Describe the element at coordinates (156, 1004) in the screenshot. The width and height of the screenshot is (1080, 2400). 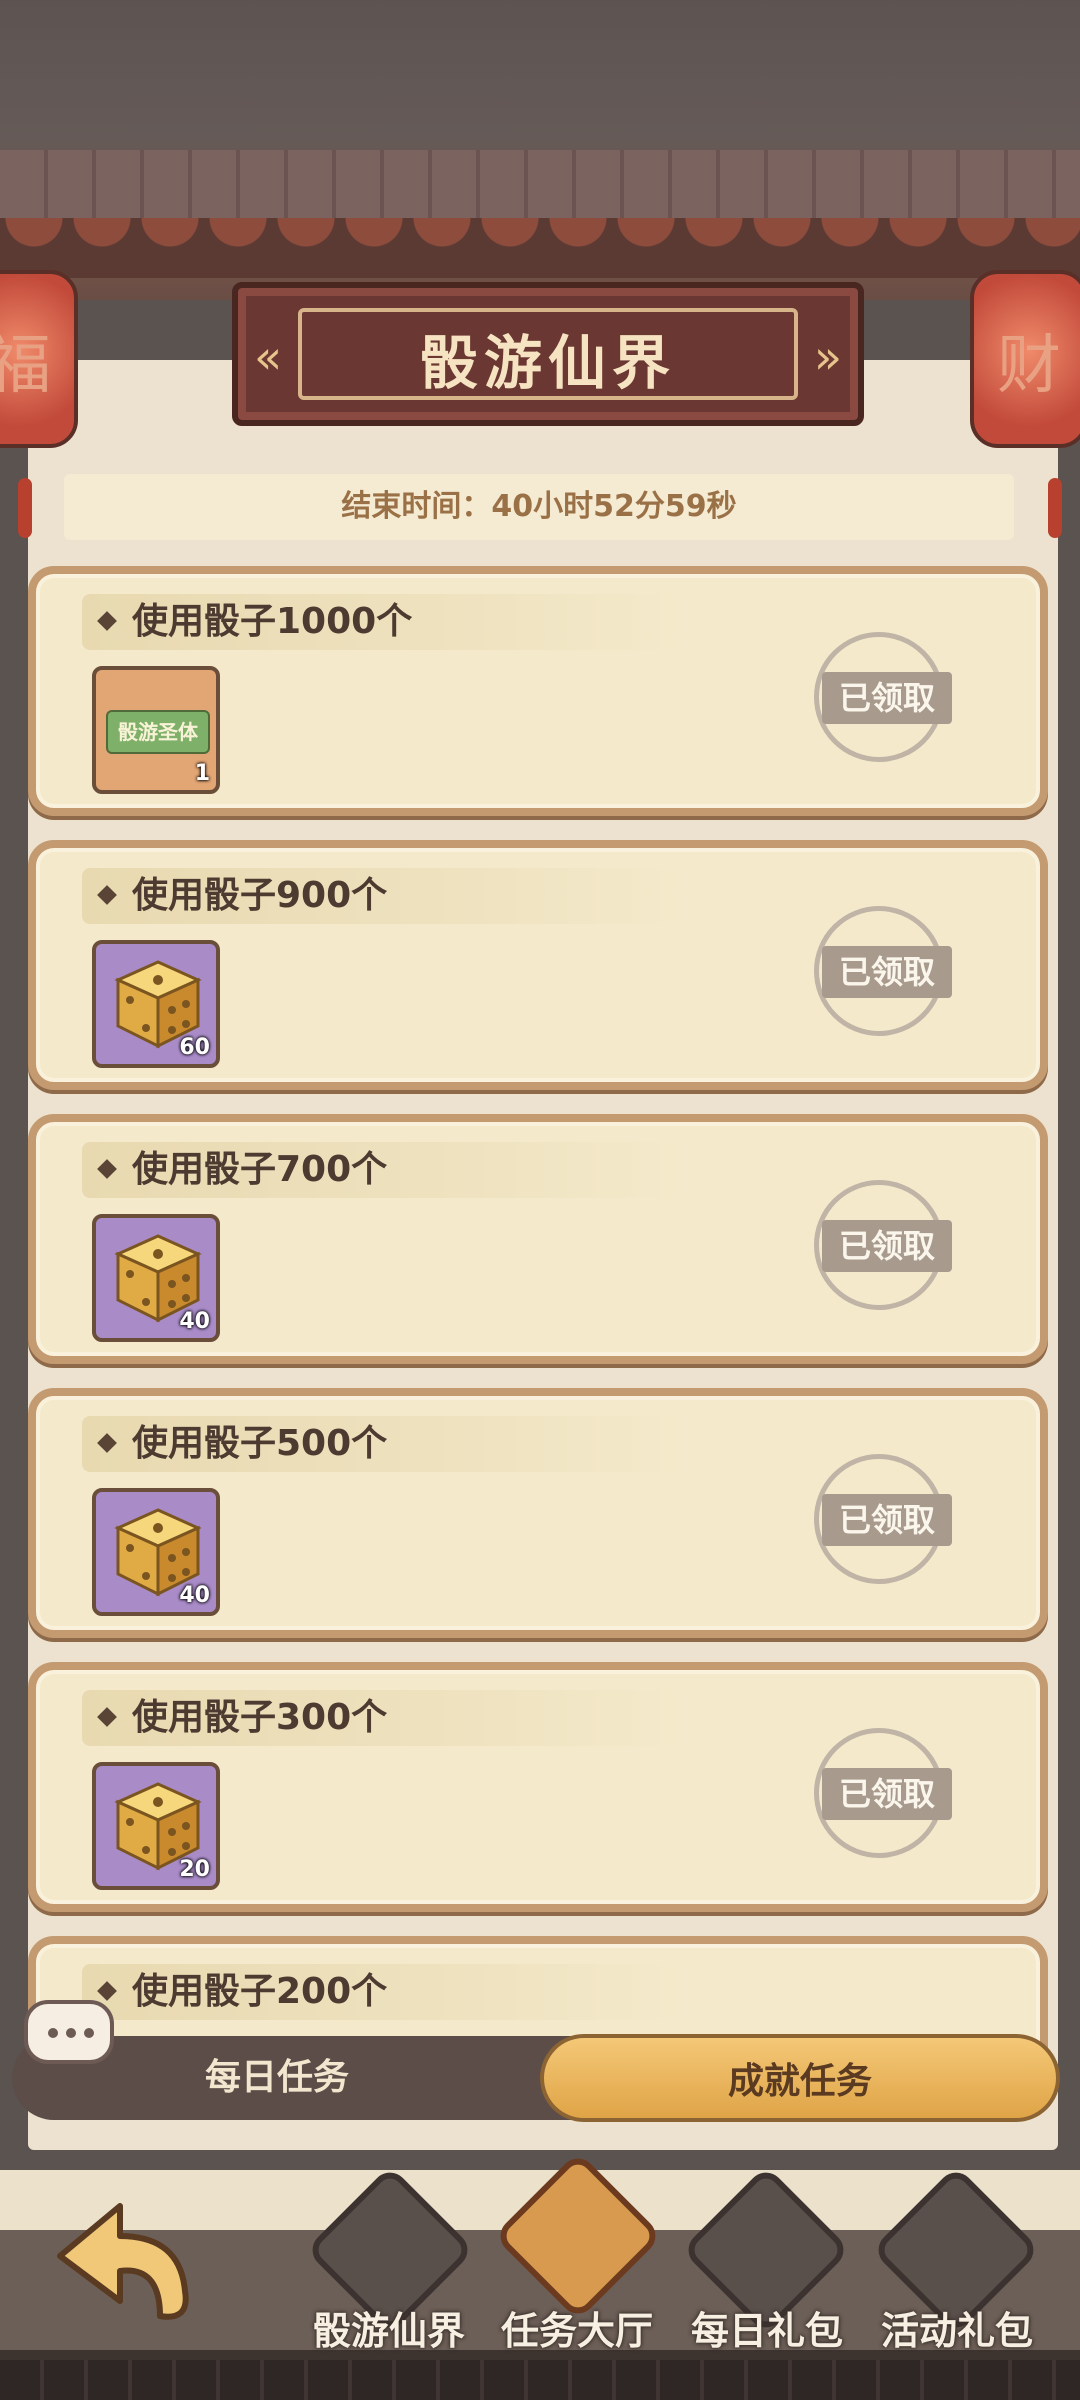
I see `reward-item: 60` at that location.